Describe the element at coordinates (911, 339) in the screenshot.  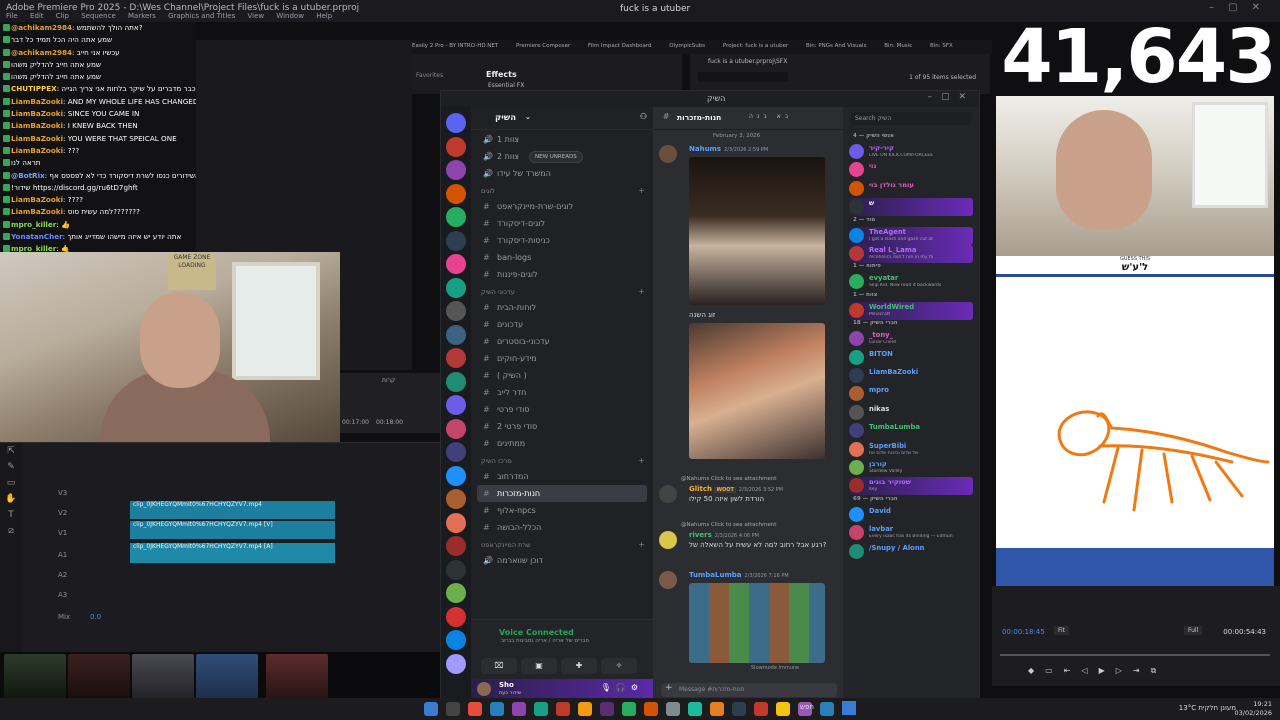
I see `member-item: _tony_ Lunar Client` at that location.